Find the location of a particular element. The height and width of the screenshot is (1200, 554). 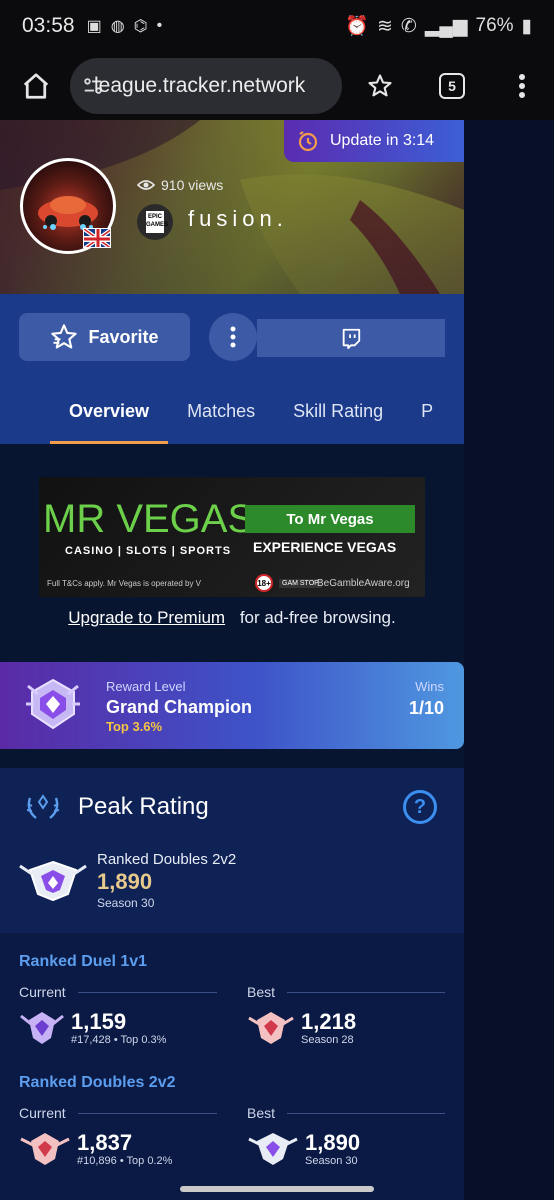

doubles-best-value: 1,890 is located at coordinates (333, 1142).